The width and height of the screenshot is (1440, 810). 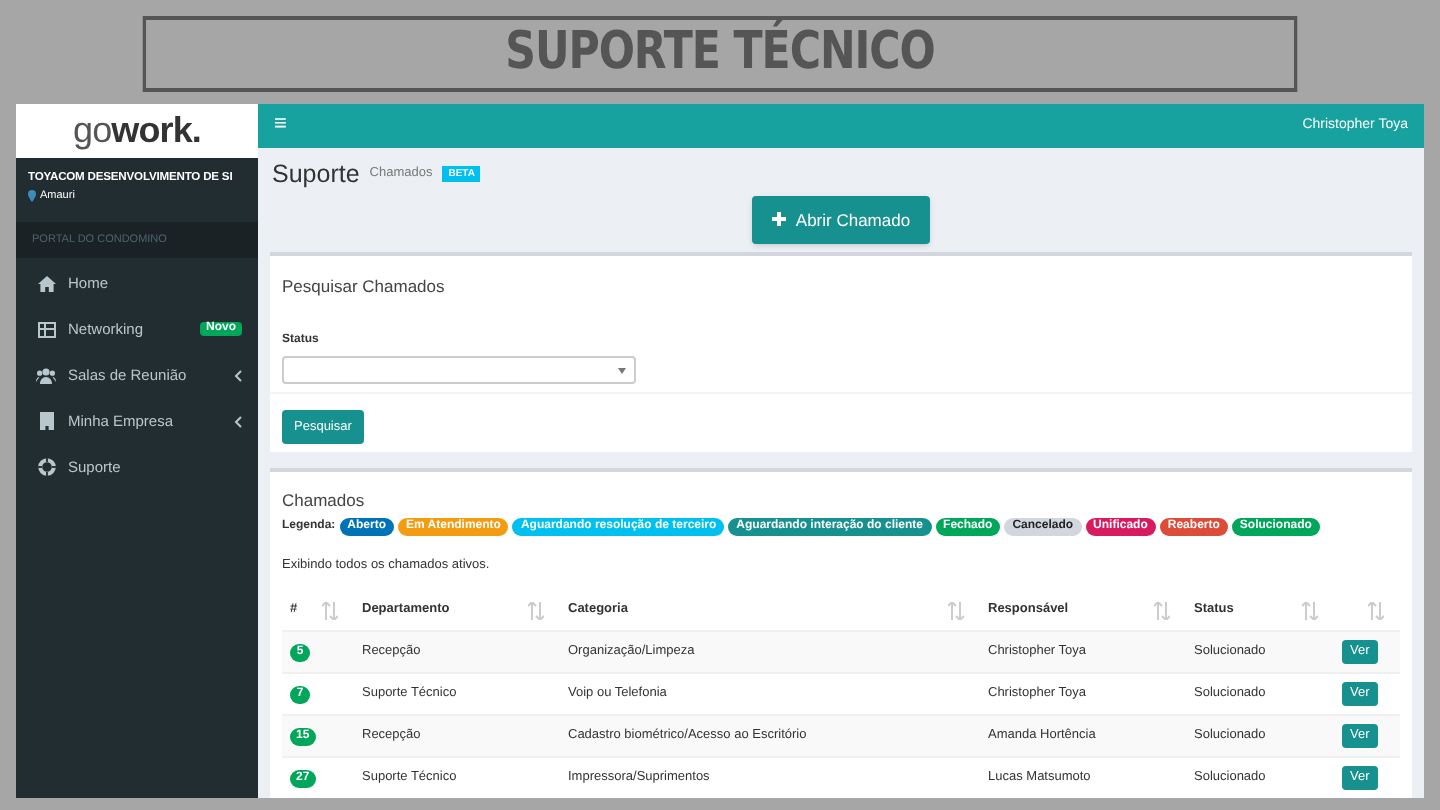 I want to click on panel-title: Chamados, so click(x=323, y=500).